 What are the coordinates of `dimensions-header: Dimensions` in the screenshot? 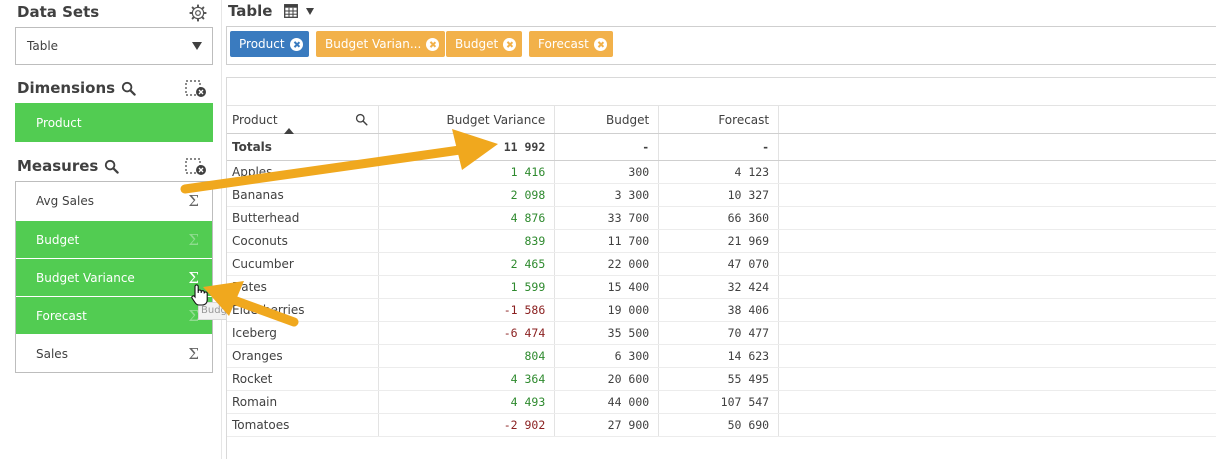 It's located at (76, 88).